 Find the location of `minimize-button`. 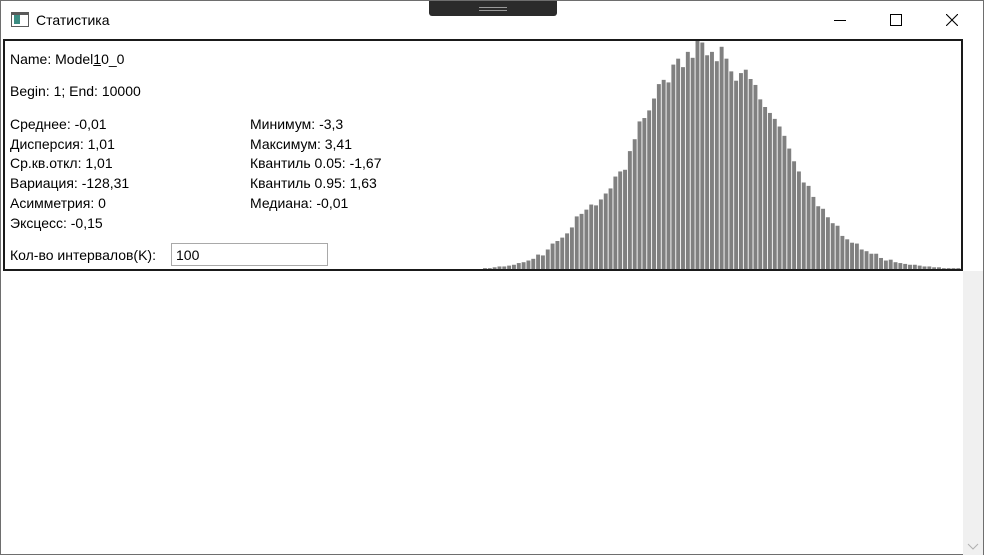

minimize-button is located at coordinates (840, 20).